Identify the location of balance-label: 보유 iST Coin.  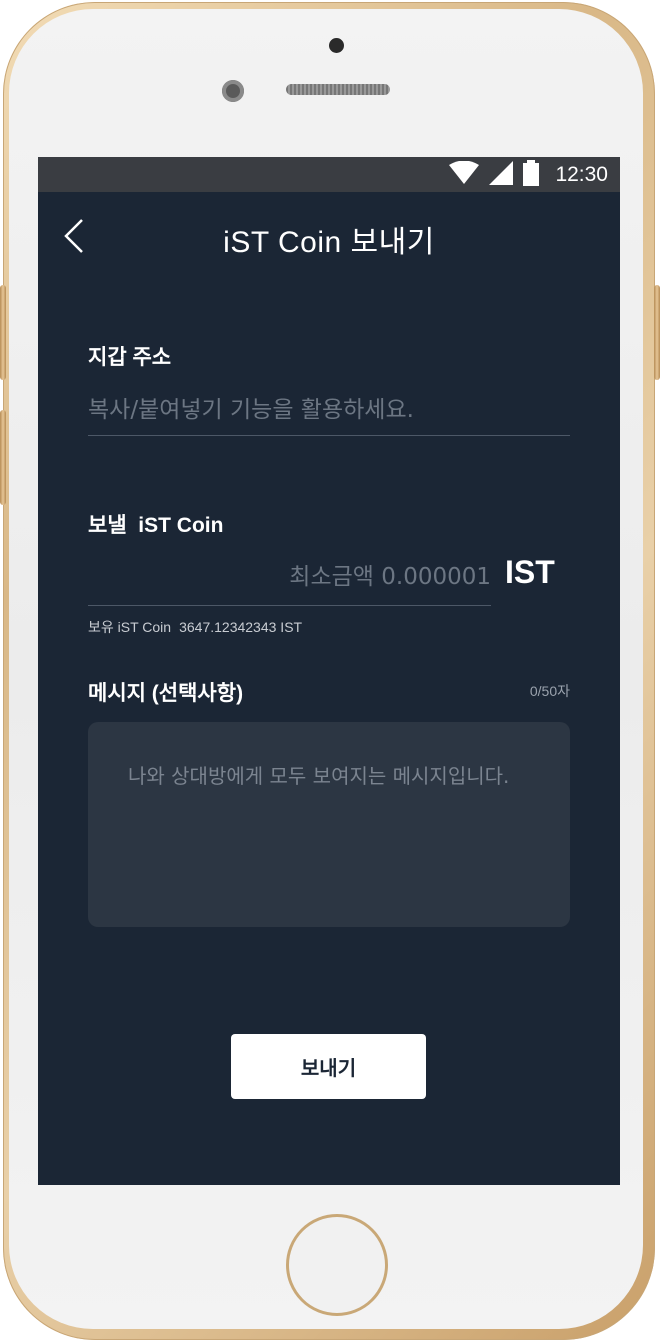
(130, 627).